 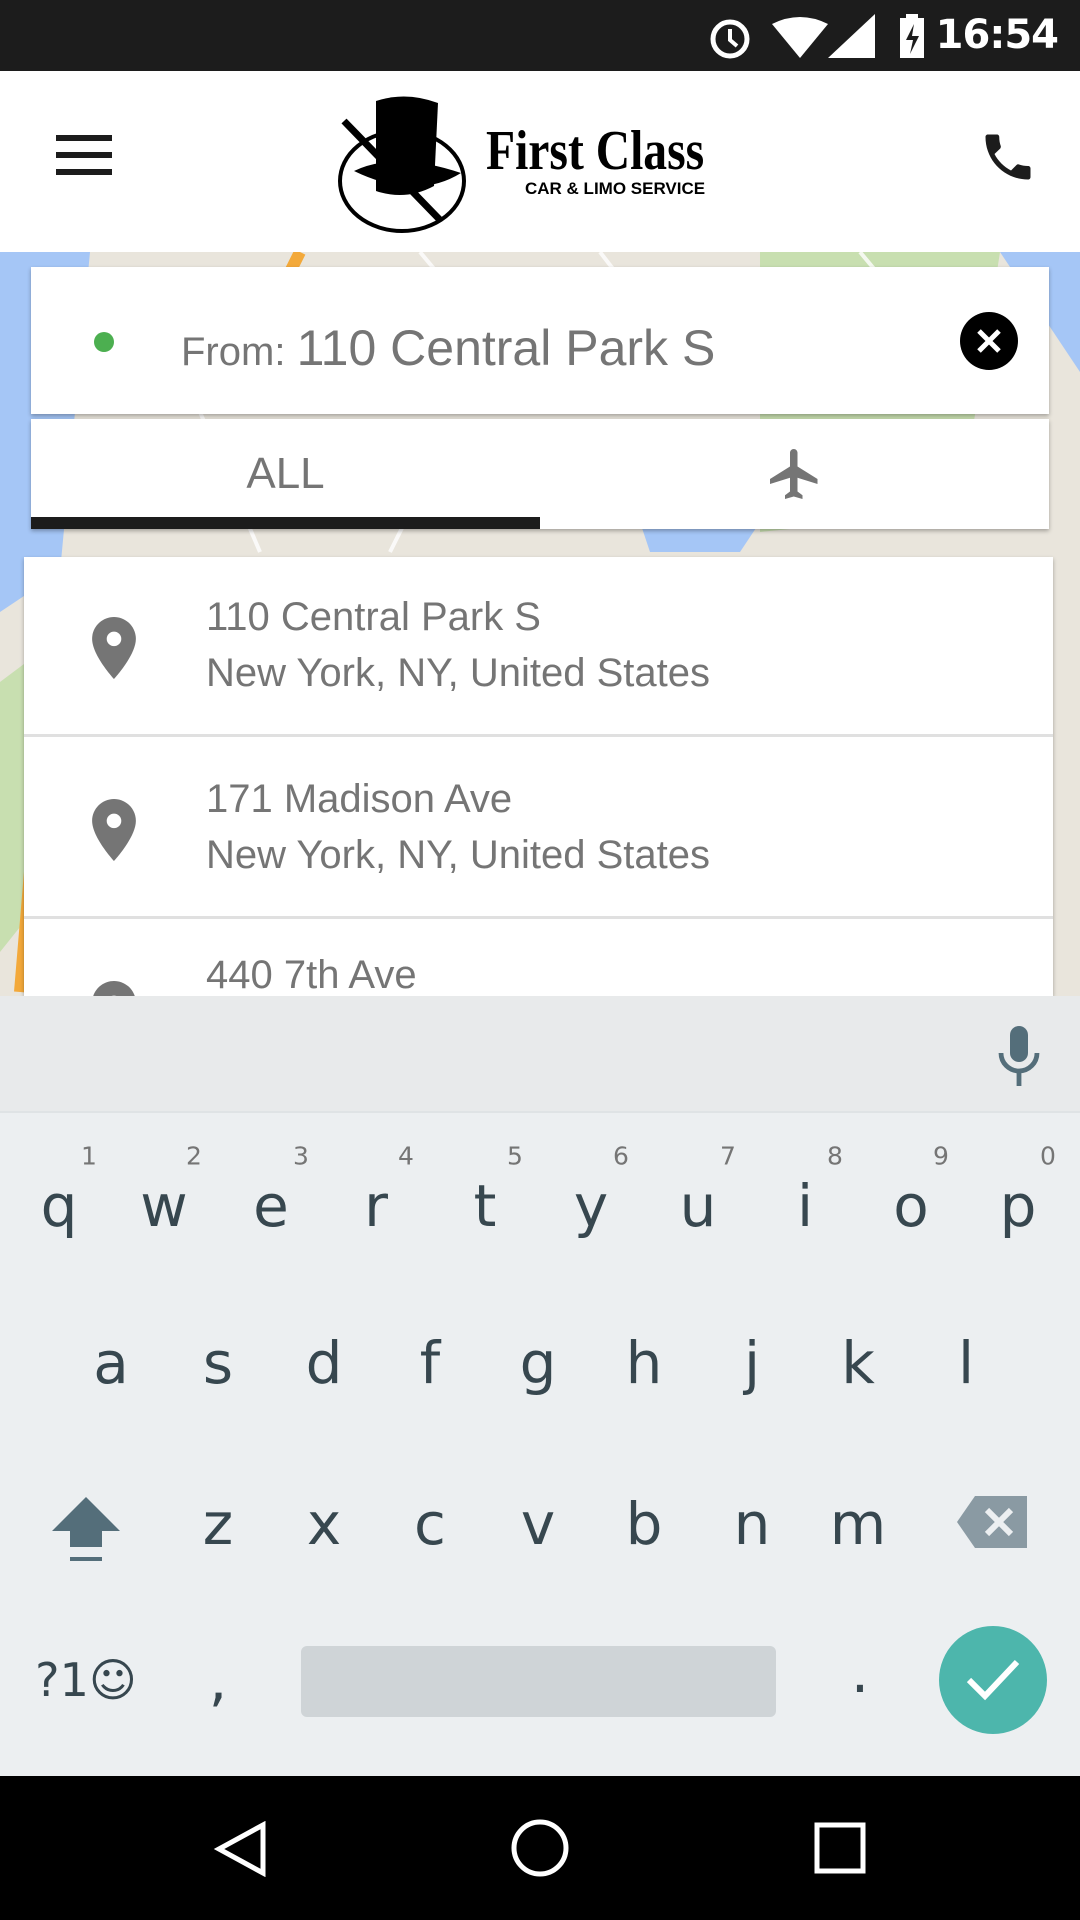 What do you see at coordinates (805, 1206) in the screenshot?
I see `key-i: i` at bounding box center [805, 1206].